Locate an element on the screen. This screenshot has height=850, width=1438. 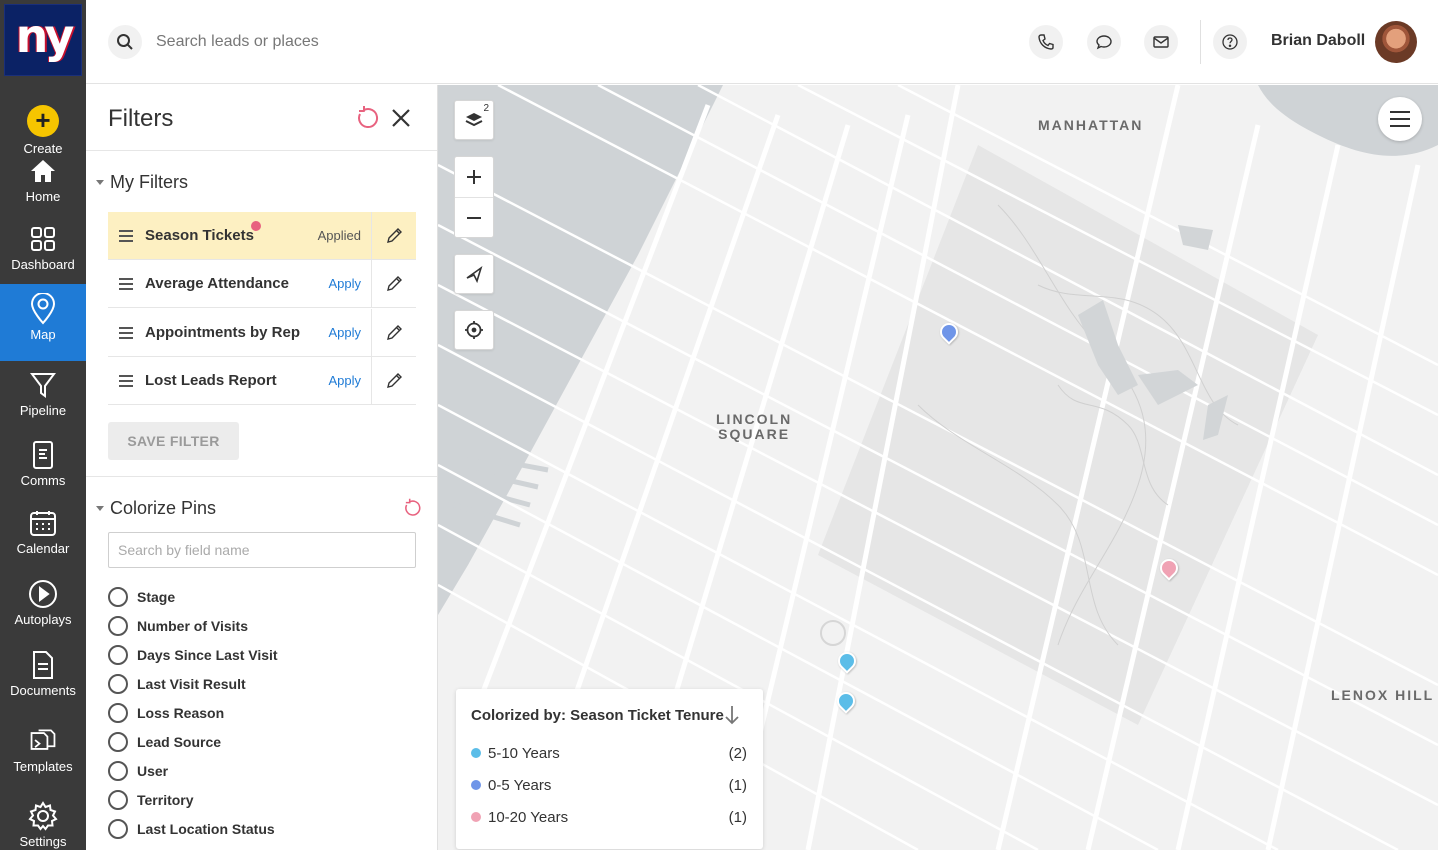
colorize-option-last-location-status: Last Location Status is located at coordinates (191, 829).